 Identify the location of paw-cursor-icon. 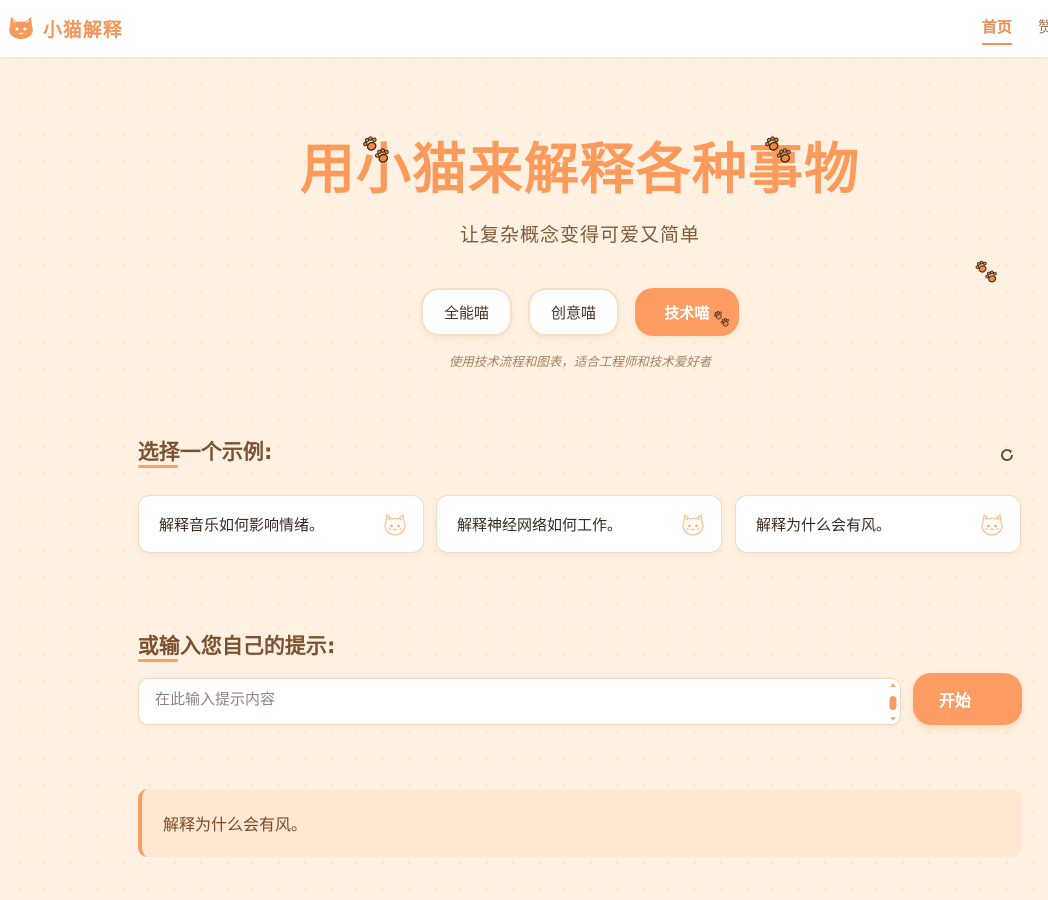
(722, 319).